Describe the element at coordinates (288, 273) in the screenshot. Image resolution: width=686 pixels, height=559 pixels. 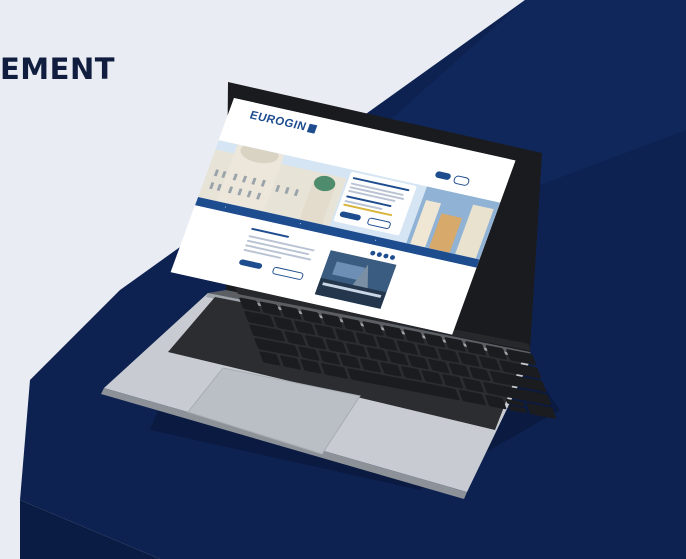
I see `body-secondary-button` at that location.